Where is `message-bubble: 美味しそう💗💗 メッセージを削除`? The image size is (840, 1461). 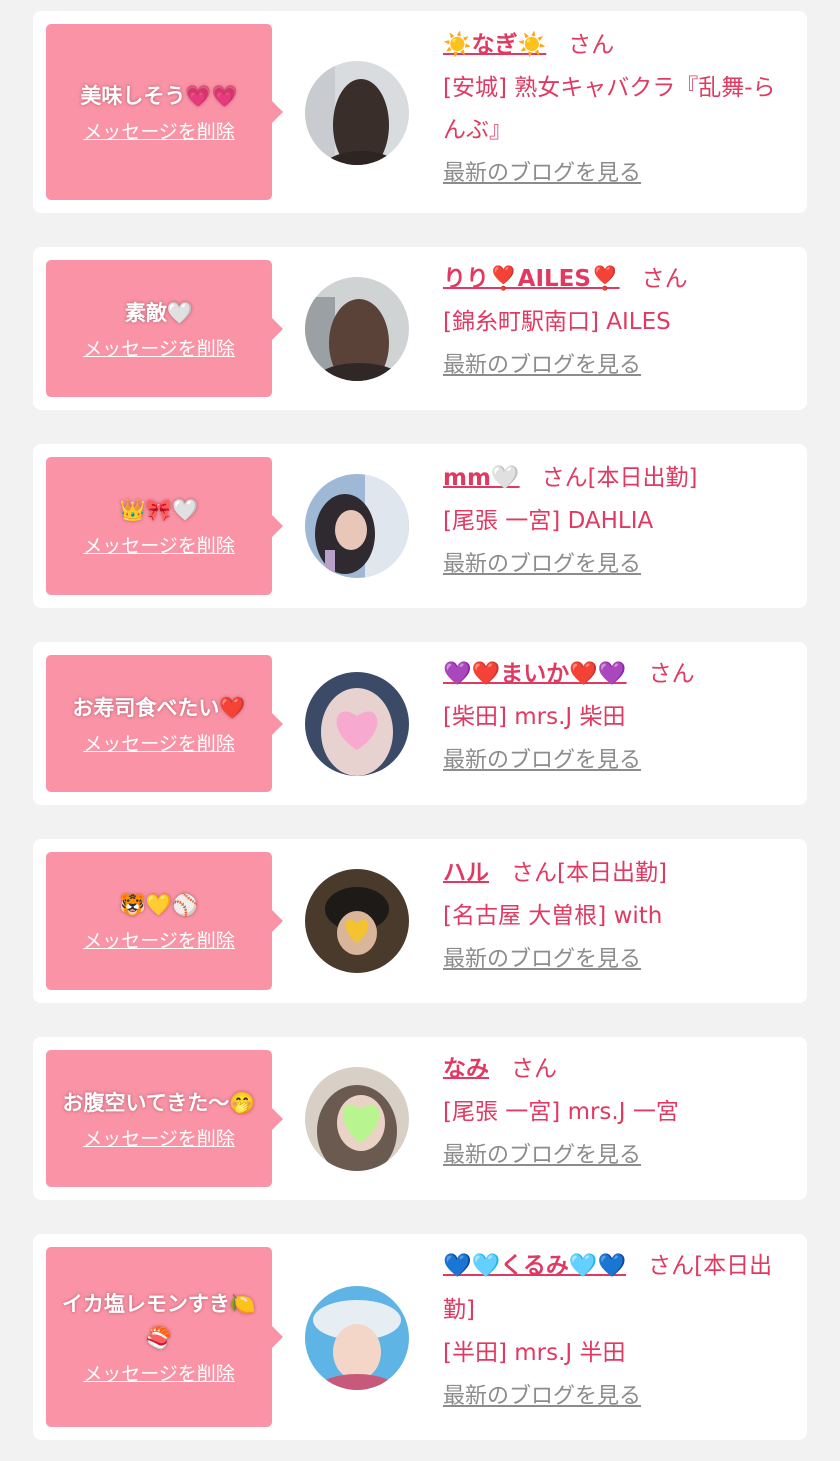
message-bubble: 美味しそう💗💗 メッセージを削除 is located at coordinates (164, 112).